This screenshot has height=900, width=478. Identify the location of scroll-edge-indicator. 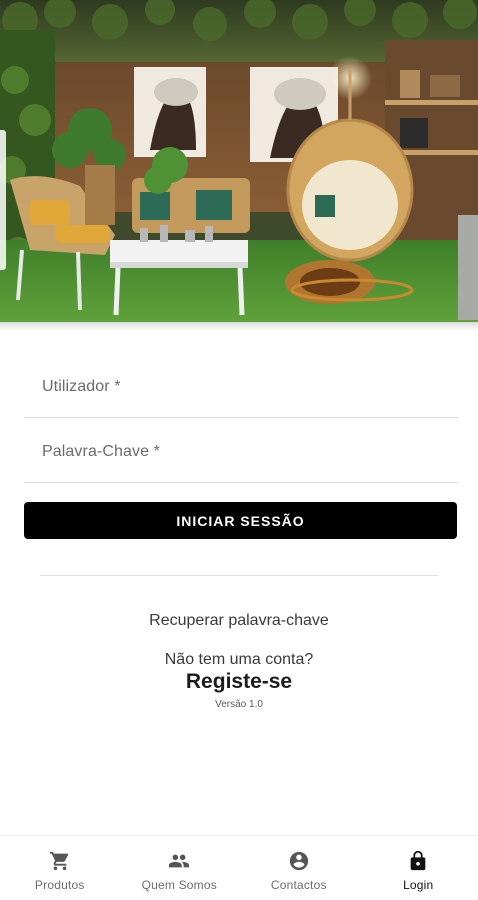
(3, 200).